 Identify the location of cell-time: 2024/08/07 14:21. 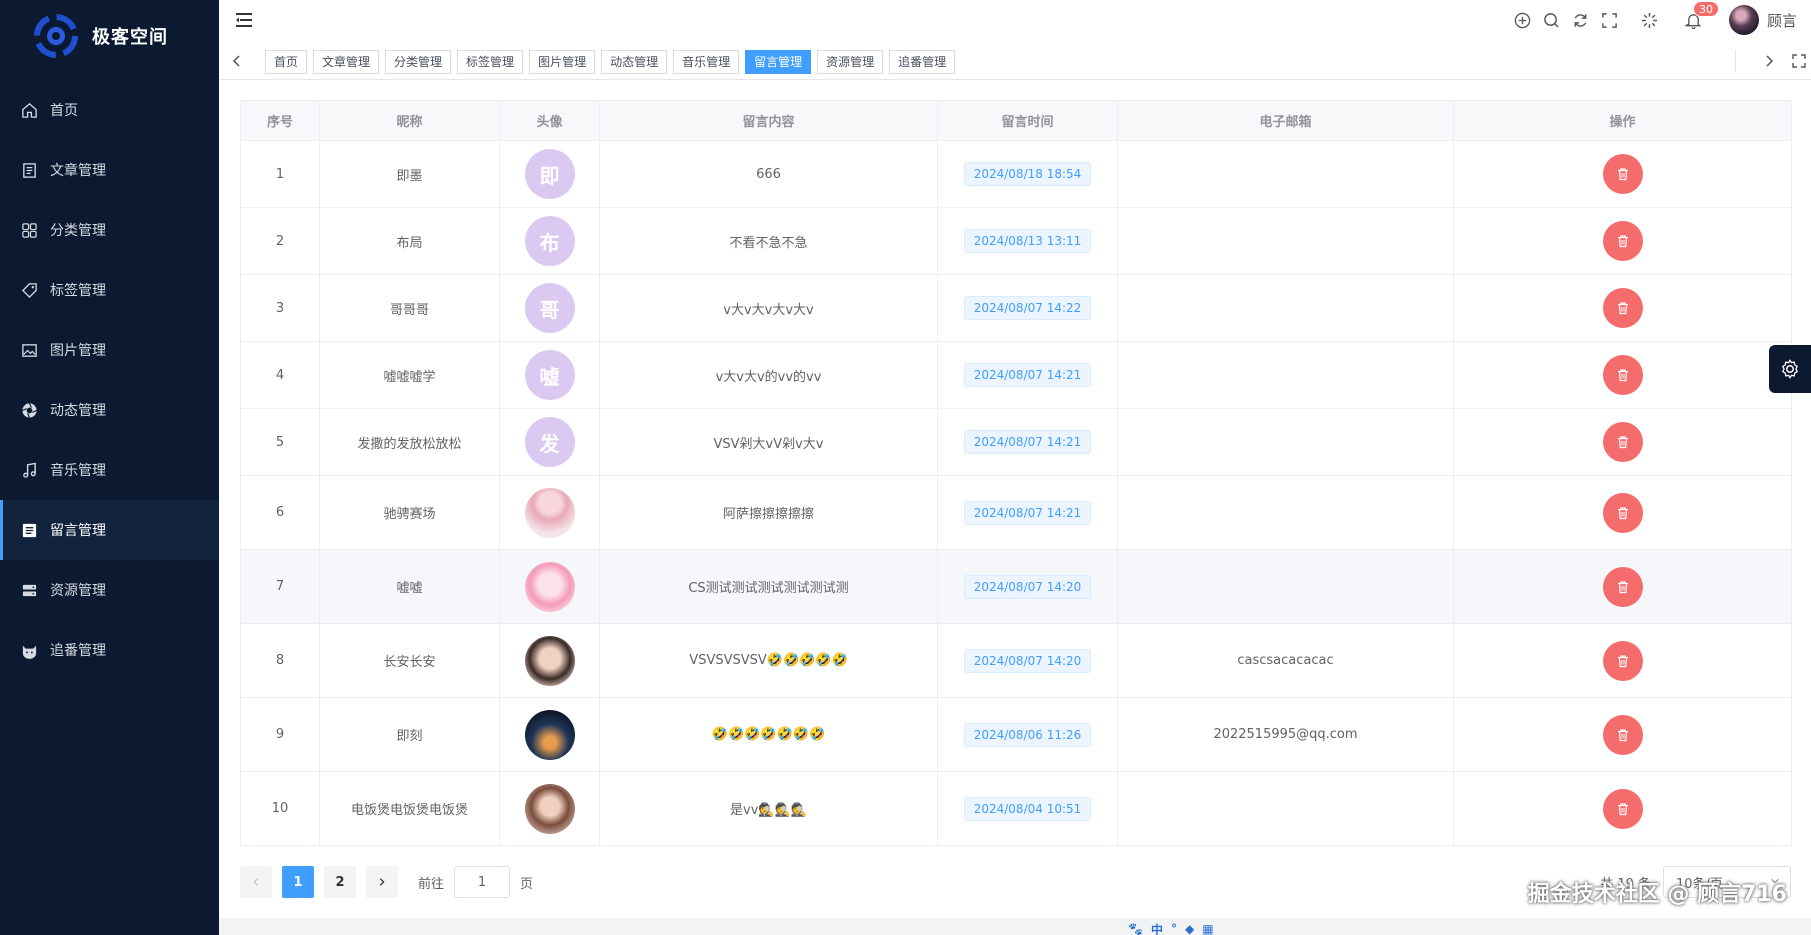
(1027, 442).